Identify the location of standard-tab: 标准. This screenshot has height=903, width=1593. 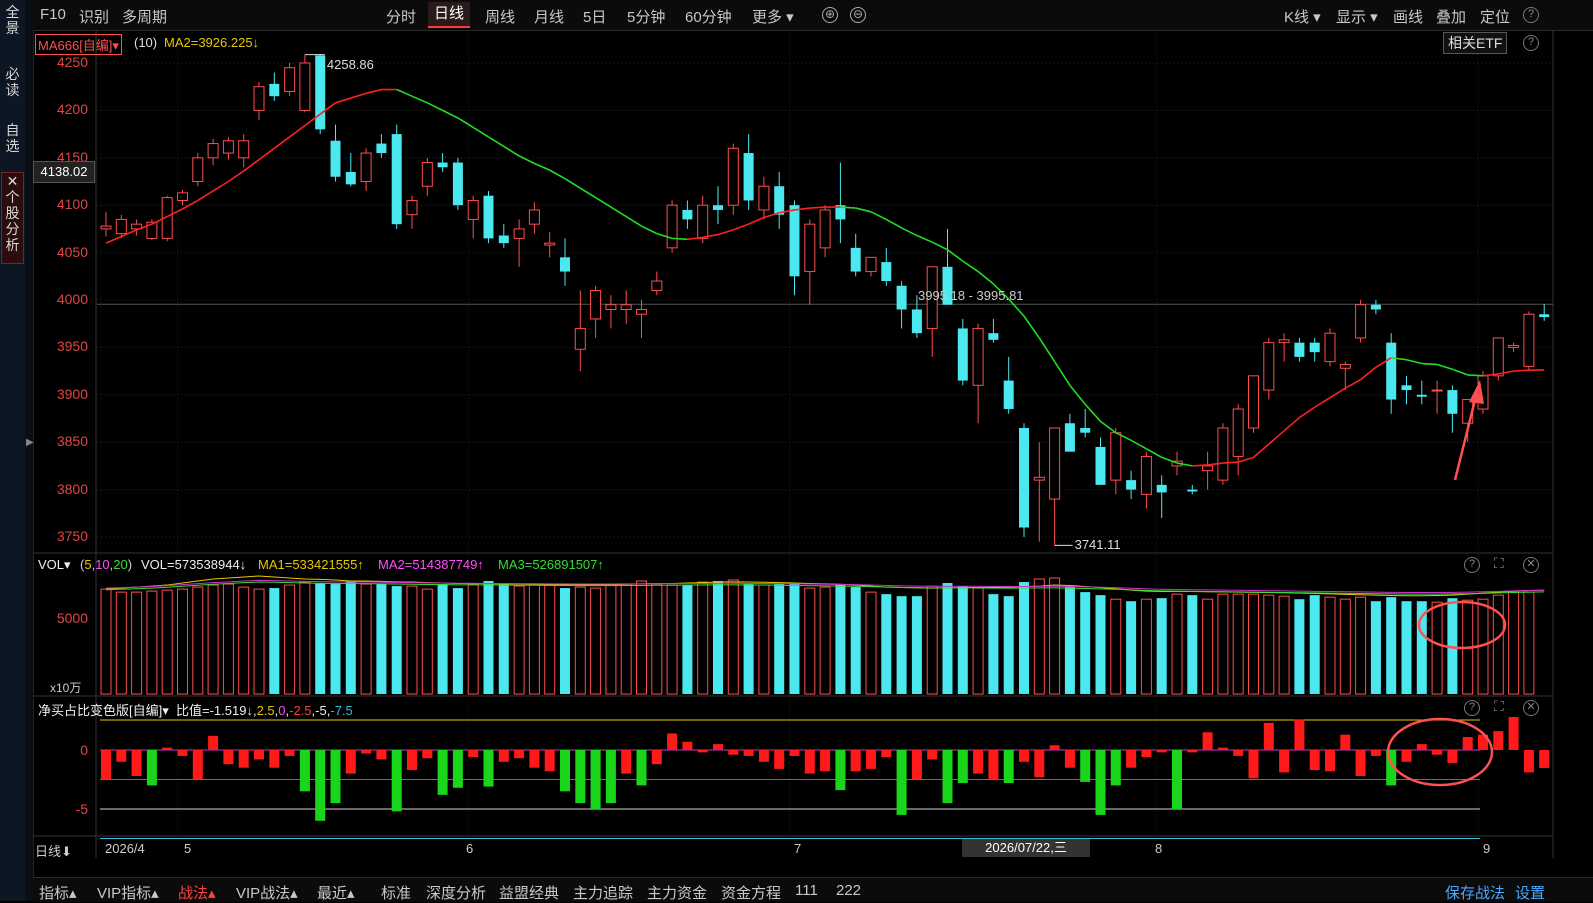
(396, 892).